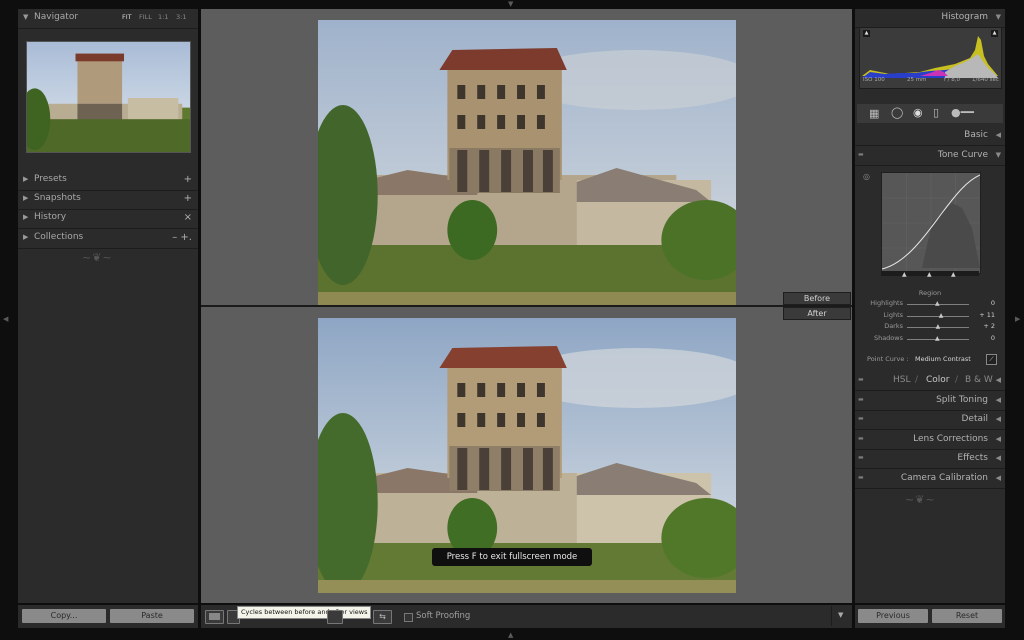 This screenshot has height=640, width=1024. What do you see at coordinates (930, 420) in the screenshot?
I see `detail-header: ▬ Detail ◀` at bounding box center [930, 420].